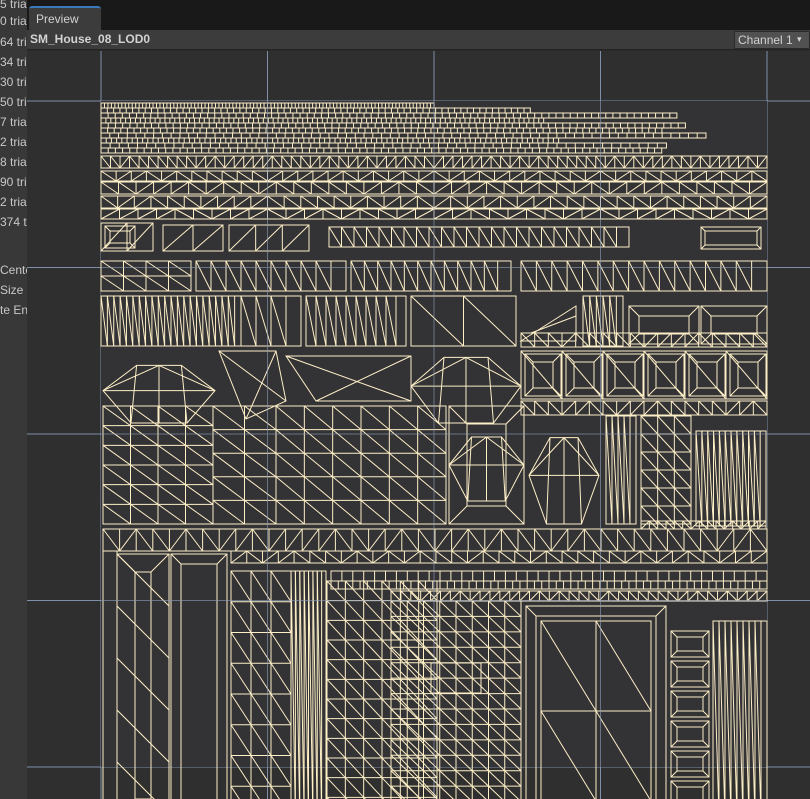  I want to click on bounds-extent-label: te En, so click(13, 310).